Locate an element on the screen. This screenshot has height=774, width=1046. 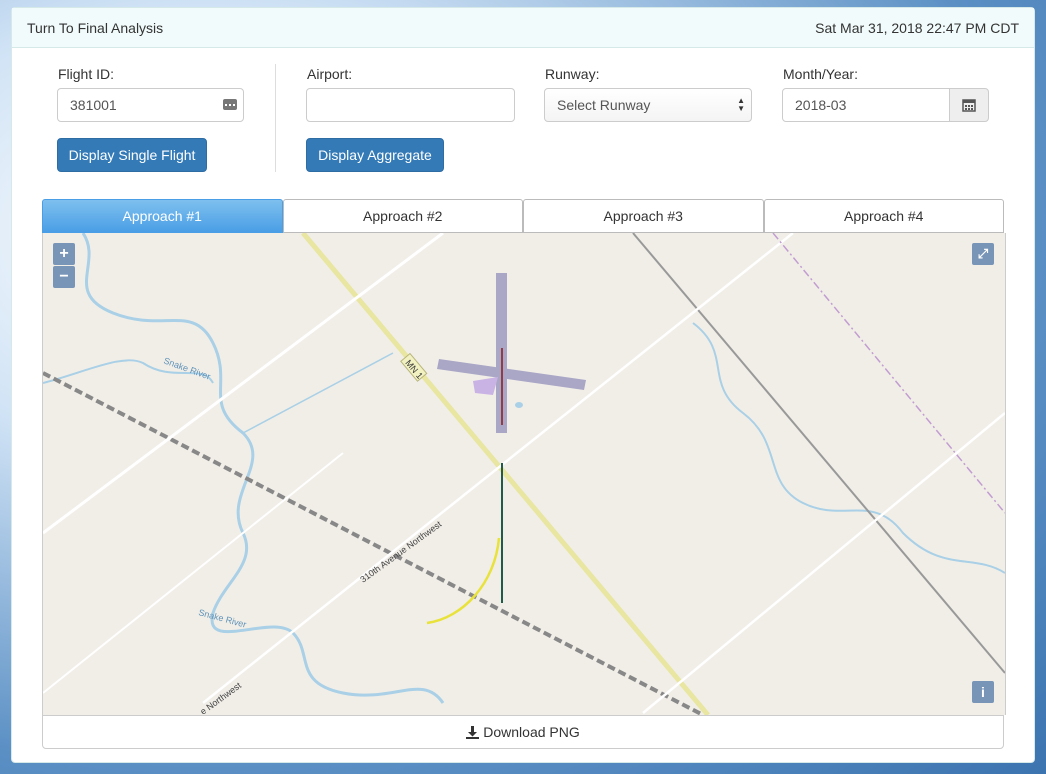
tab-approach-3: Approach #3 is located at coordinates (643, 216).